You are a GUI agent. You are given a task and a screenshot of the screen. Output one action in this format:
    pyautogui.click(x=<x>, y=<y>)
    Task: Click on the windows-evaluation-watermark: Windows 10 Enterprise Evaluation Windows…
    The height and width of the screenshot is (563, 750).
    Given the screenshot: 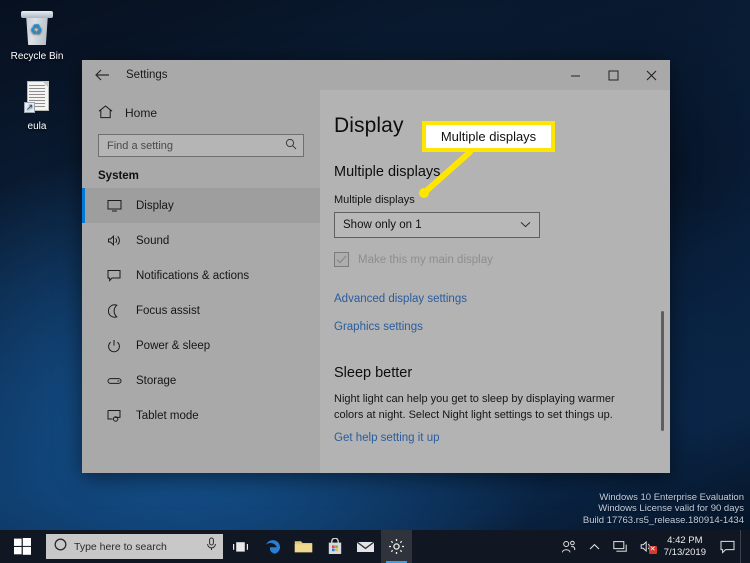 What is the action you would take?
    pyautogui.click(x=663, y=509)
    